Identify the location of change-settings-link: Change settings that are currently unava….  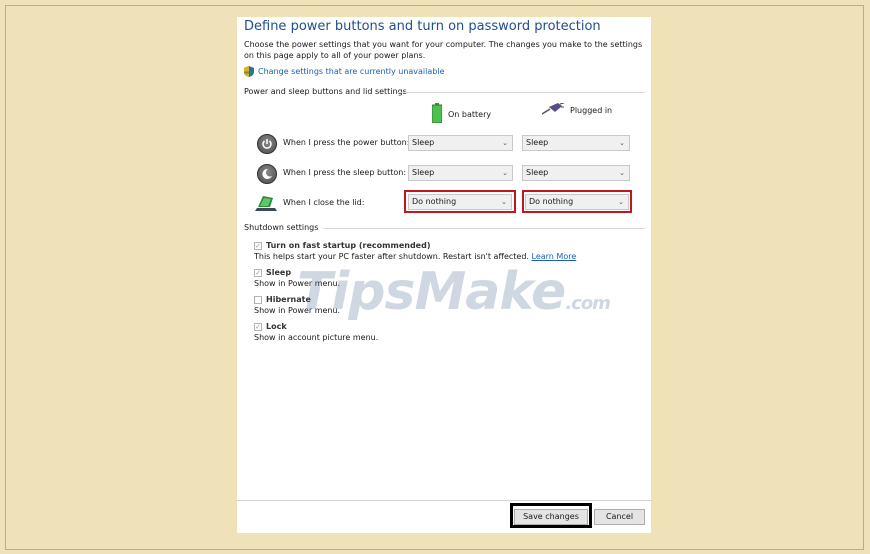
(344, 71).